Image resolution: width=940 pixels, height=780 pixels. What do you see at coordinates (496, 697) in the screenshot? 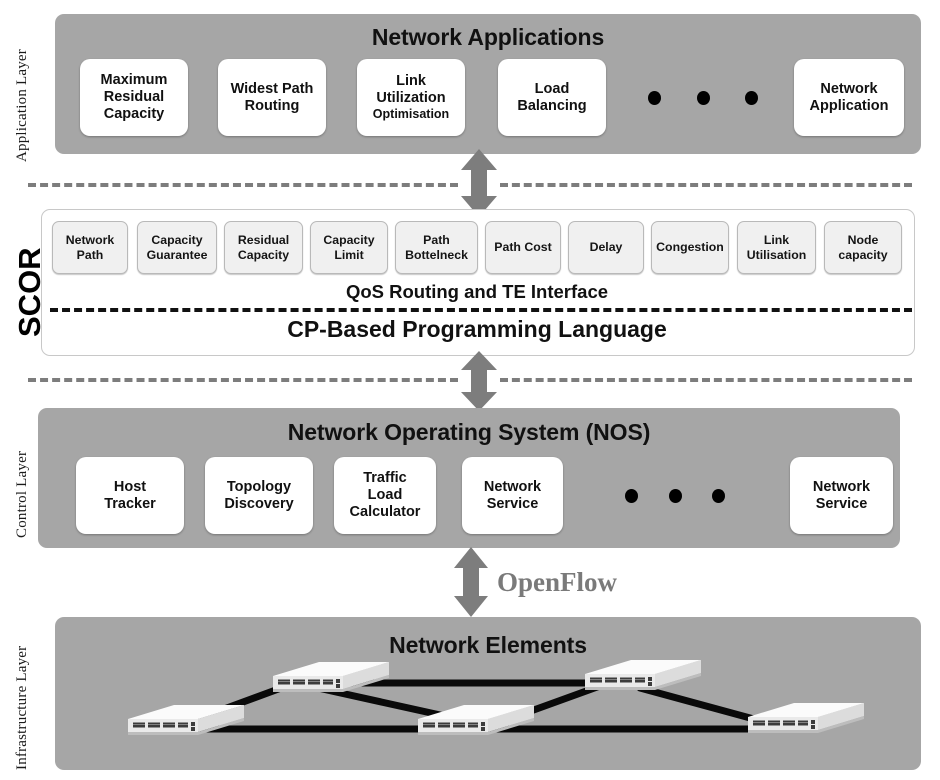
I see `network-topology` at bounding box center [496, 697].